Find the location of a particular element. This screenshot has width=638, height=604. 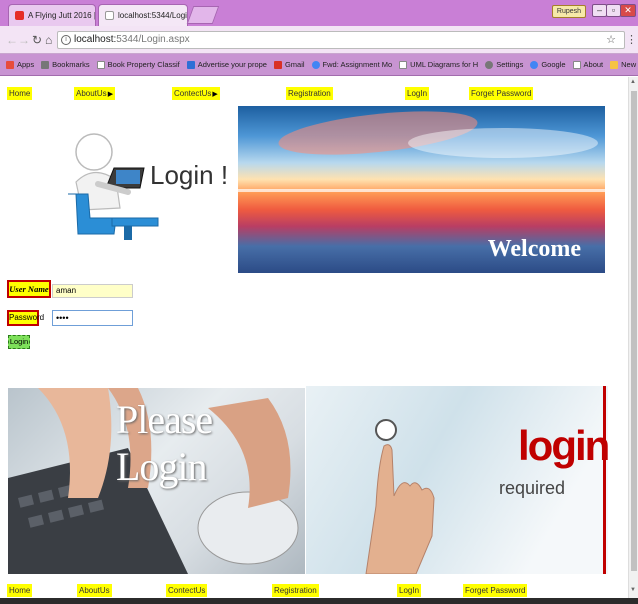

bookmark-label: Fwd: Assignment Mo is located at coordinates (357, 64).